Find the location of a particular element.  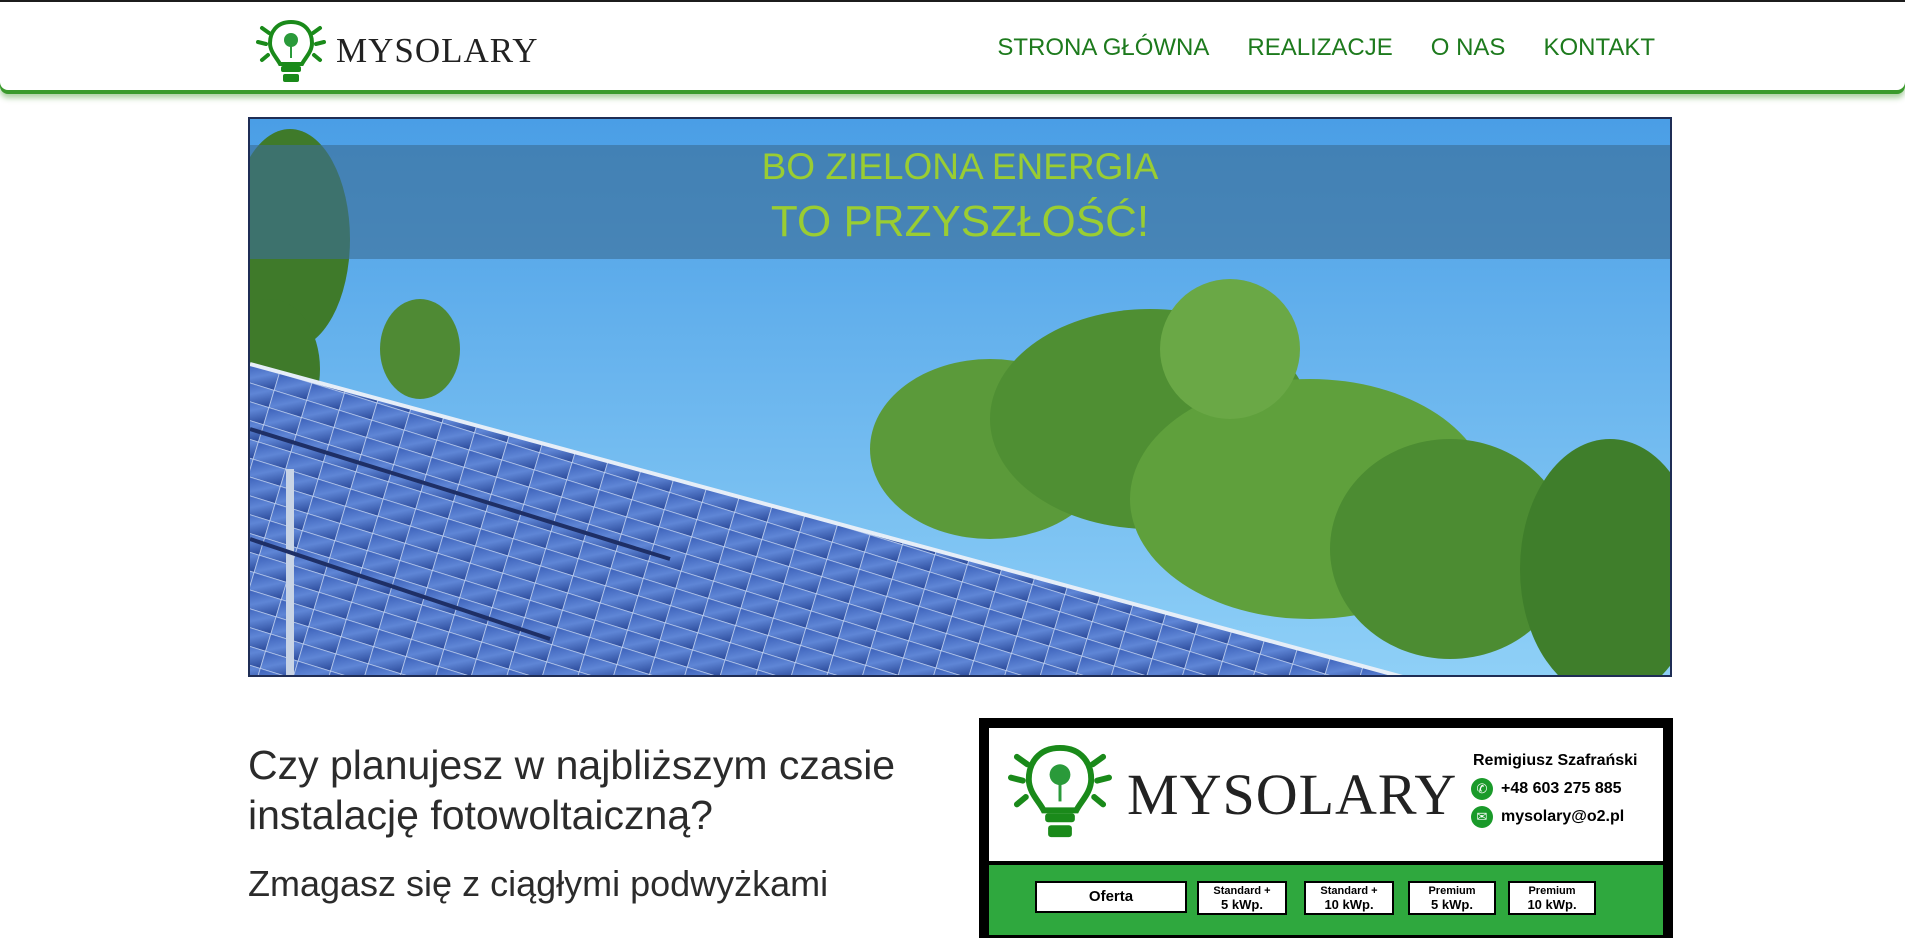

mail-icon: ✉ is located at coordinates (1482, 817).